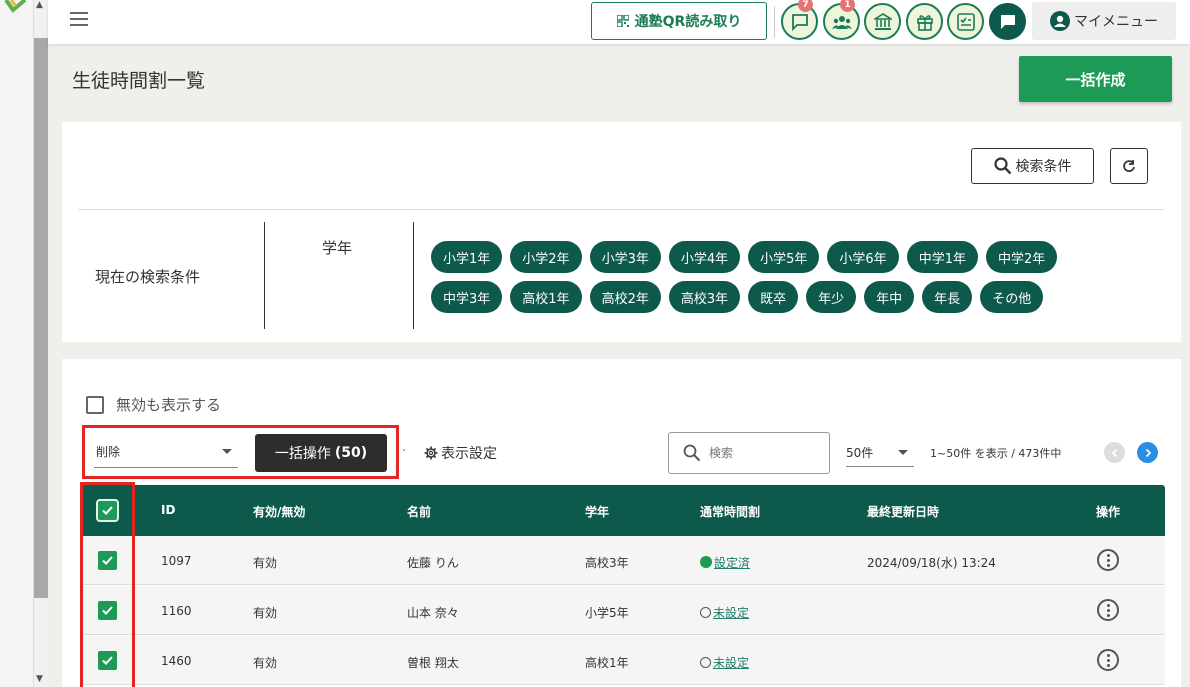  What do you see at coordinates (467, 257) in the screenshot?
I see `grade-chip: 小学1年` at bounding box center [467, 257].